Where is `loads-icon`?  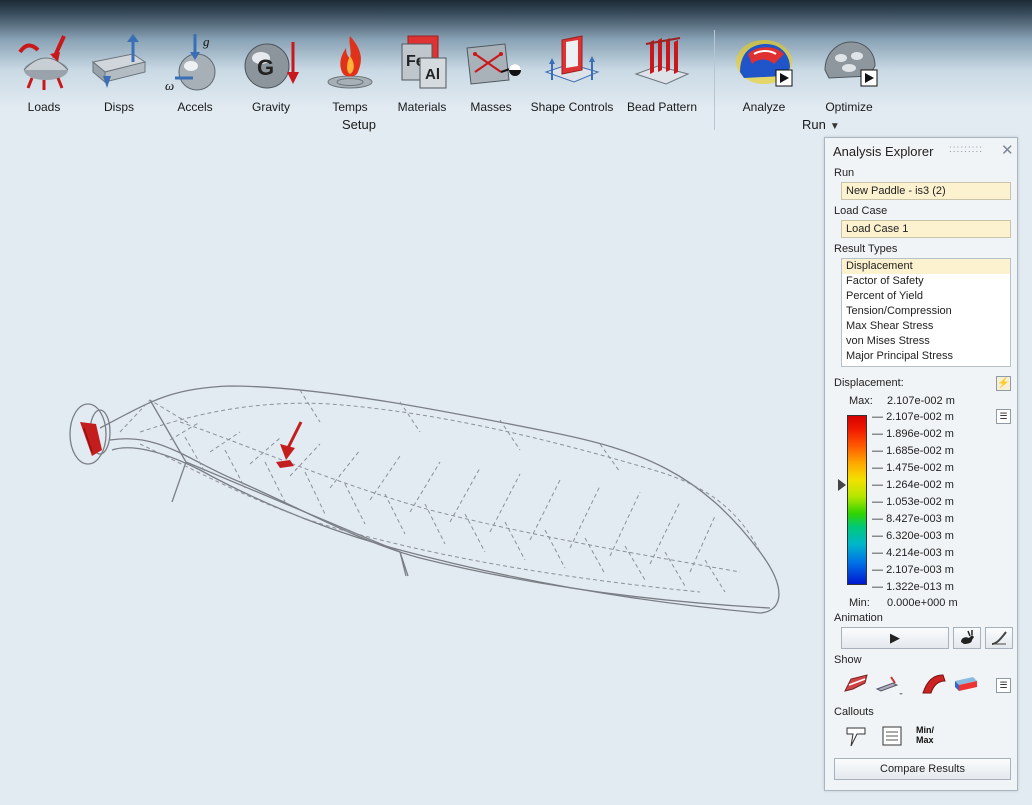 loads-icon is located at coordinates (43, 62).